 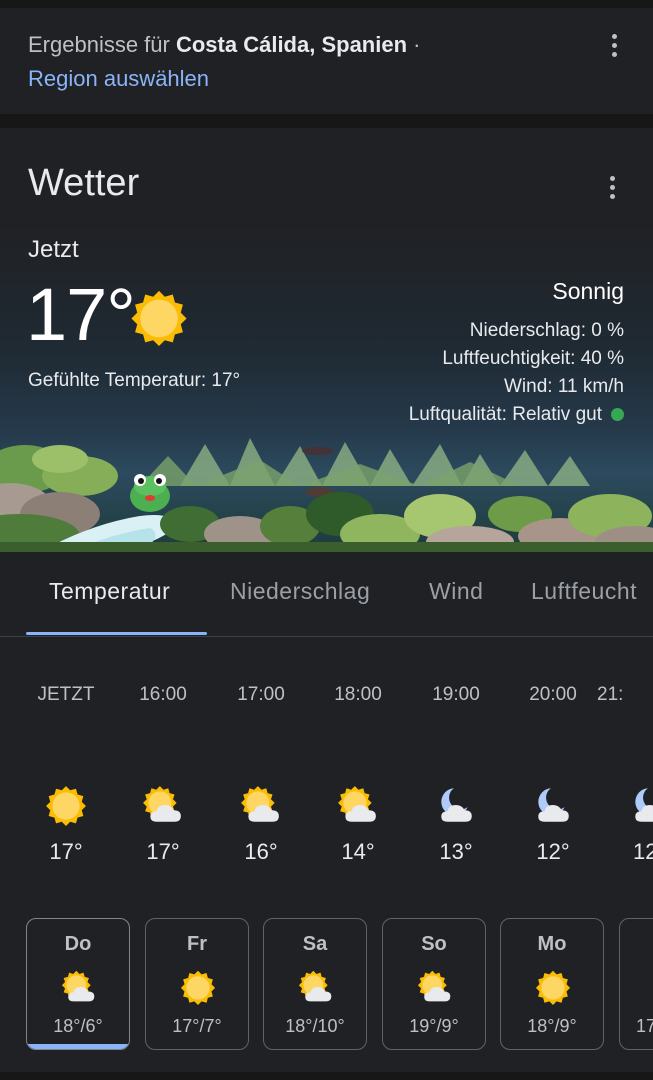 I want to click on air-quality-dot-icon, so click(x=617, y=414).